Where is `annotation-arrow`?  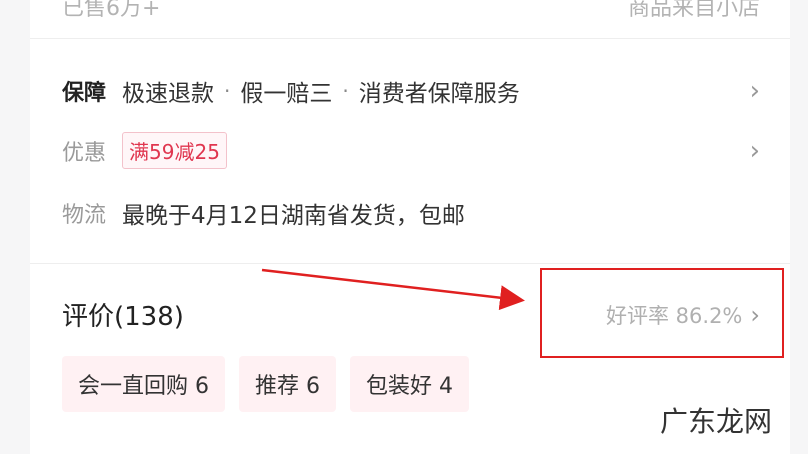 annotation-arrow is located at coordinates (393, 289).